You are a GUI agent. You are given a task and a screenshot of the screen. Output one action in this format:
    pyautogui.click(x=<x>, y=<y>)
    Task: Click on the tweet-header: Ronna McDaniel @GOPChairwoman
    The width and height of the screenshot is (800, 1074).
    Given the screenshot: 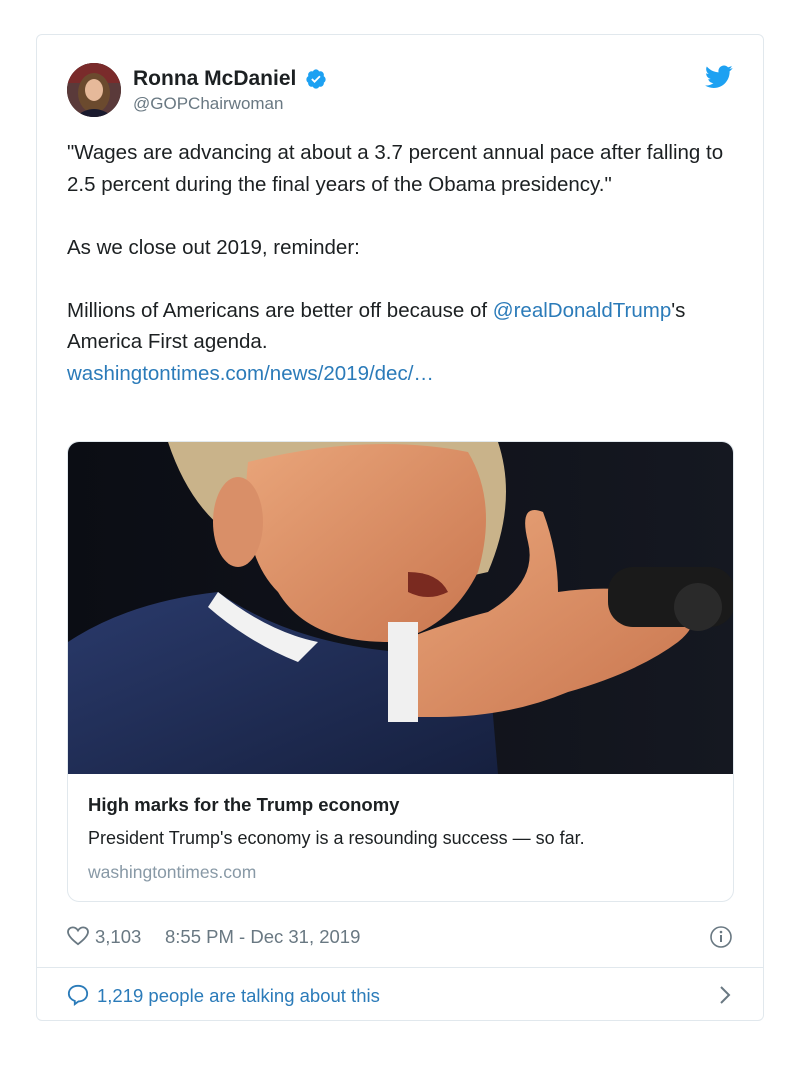 What is the action you would take?
    pyautogui.click(x=400, y=91)
    